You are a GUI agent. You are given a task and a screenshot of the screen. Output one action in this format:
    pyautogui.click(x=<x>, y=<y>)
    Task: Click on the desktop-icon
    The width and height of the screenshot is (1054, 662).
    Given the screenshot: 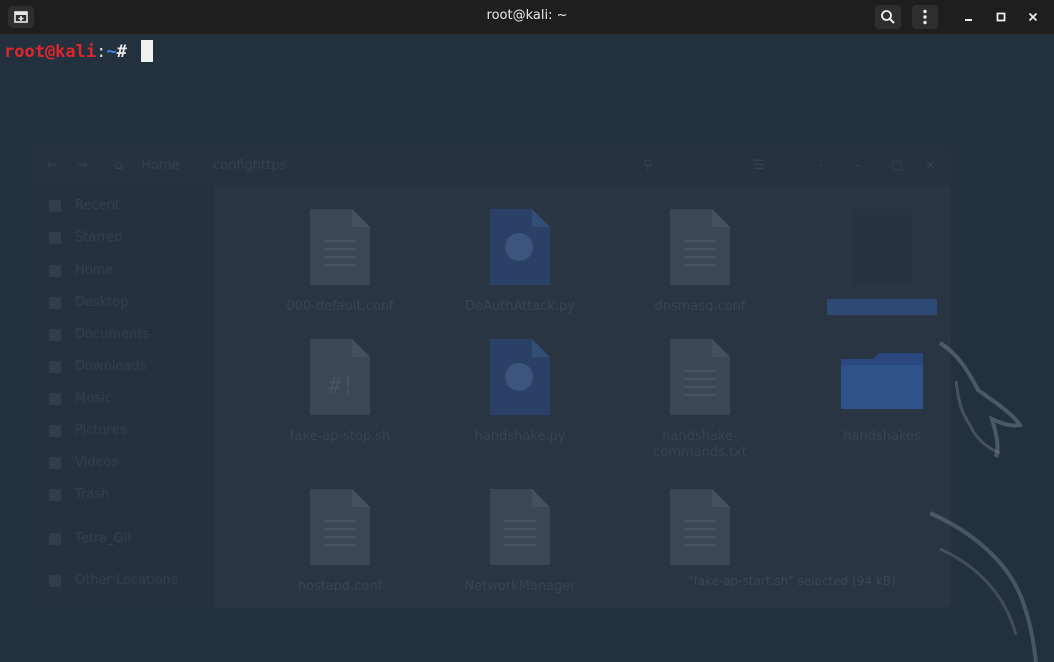 What is the action you would take?
    pyautogui.click(x=55, y=302)
    